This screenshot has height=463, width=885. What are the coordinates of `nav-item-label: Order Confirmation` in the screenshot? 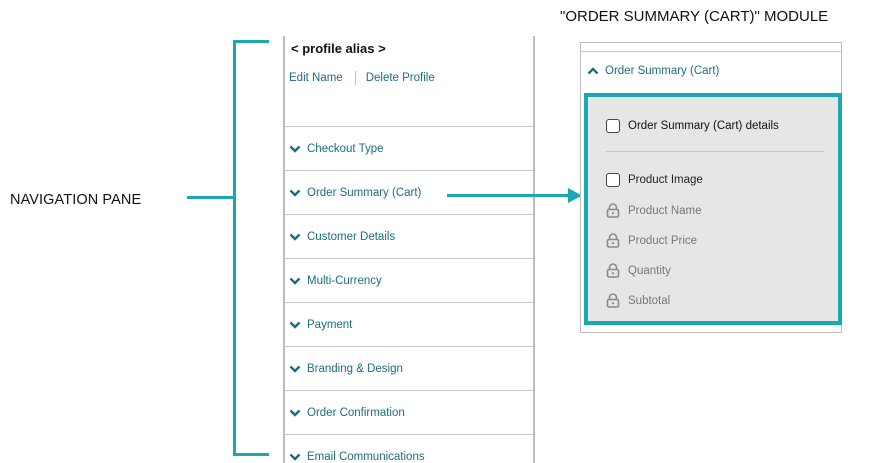 It's located at (356, 412).